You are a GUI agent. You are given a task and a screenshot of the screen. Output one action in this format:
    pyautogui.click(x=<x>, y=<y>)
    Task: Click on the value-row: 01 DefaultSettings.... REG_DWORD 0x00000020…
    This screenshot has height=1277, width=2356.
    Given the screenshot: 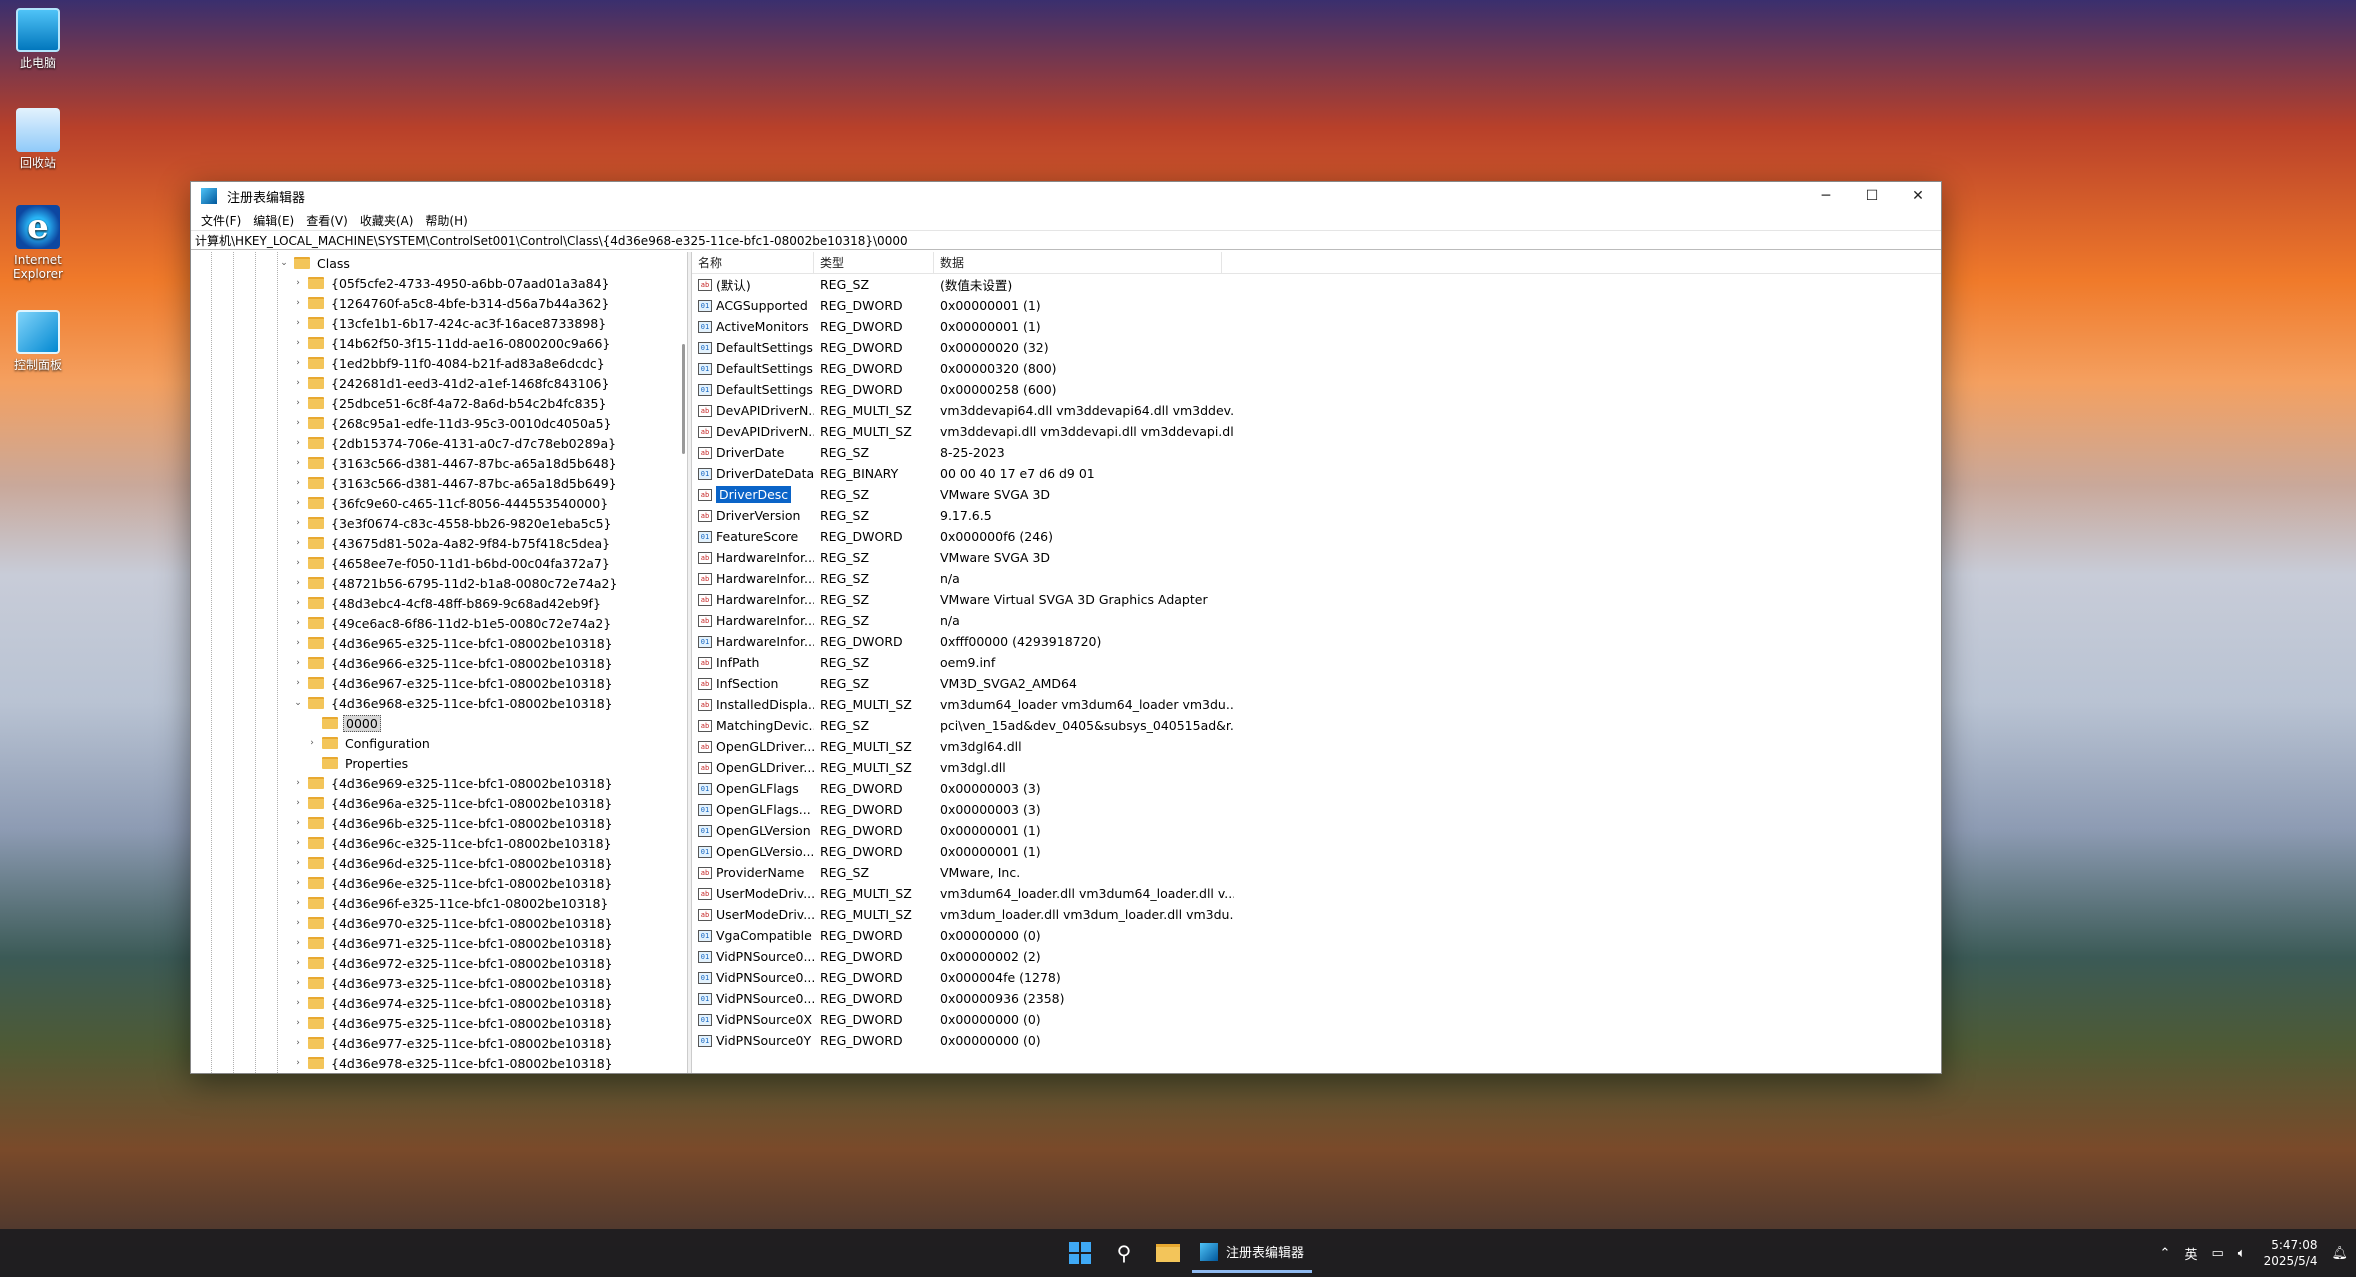 What is the action you would take?
    pyautogui.click(x=1316, y=347)
    